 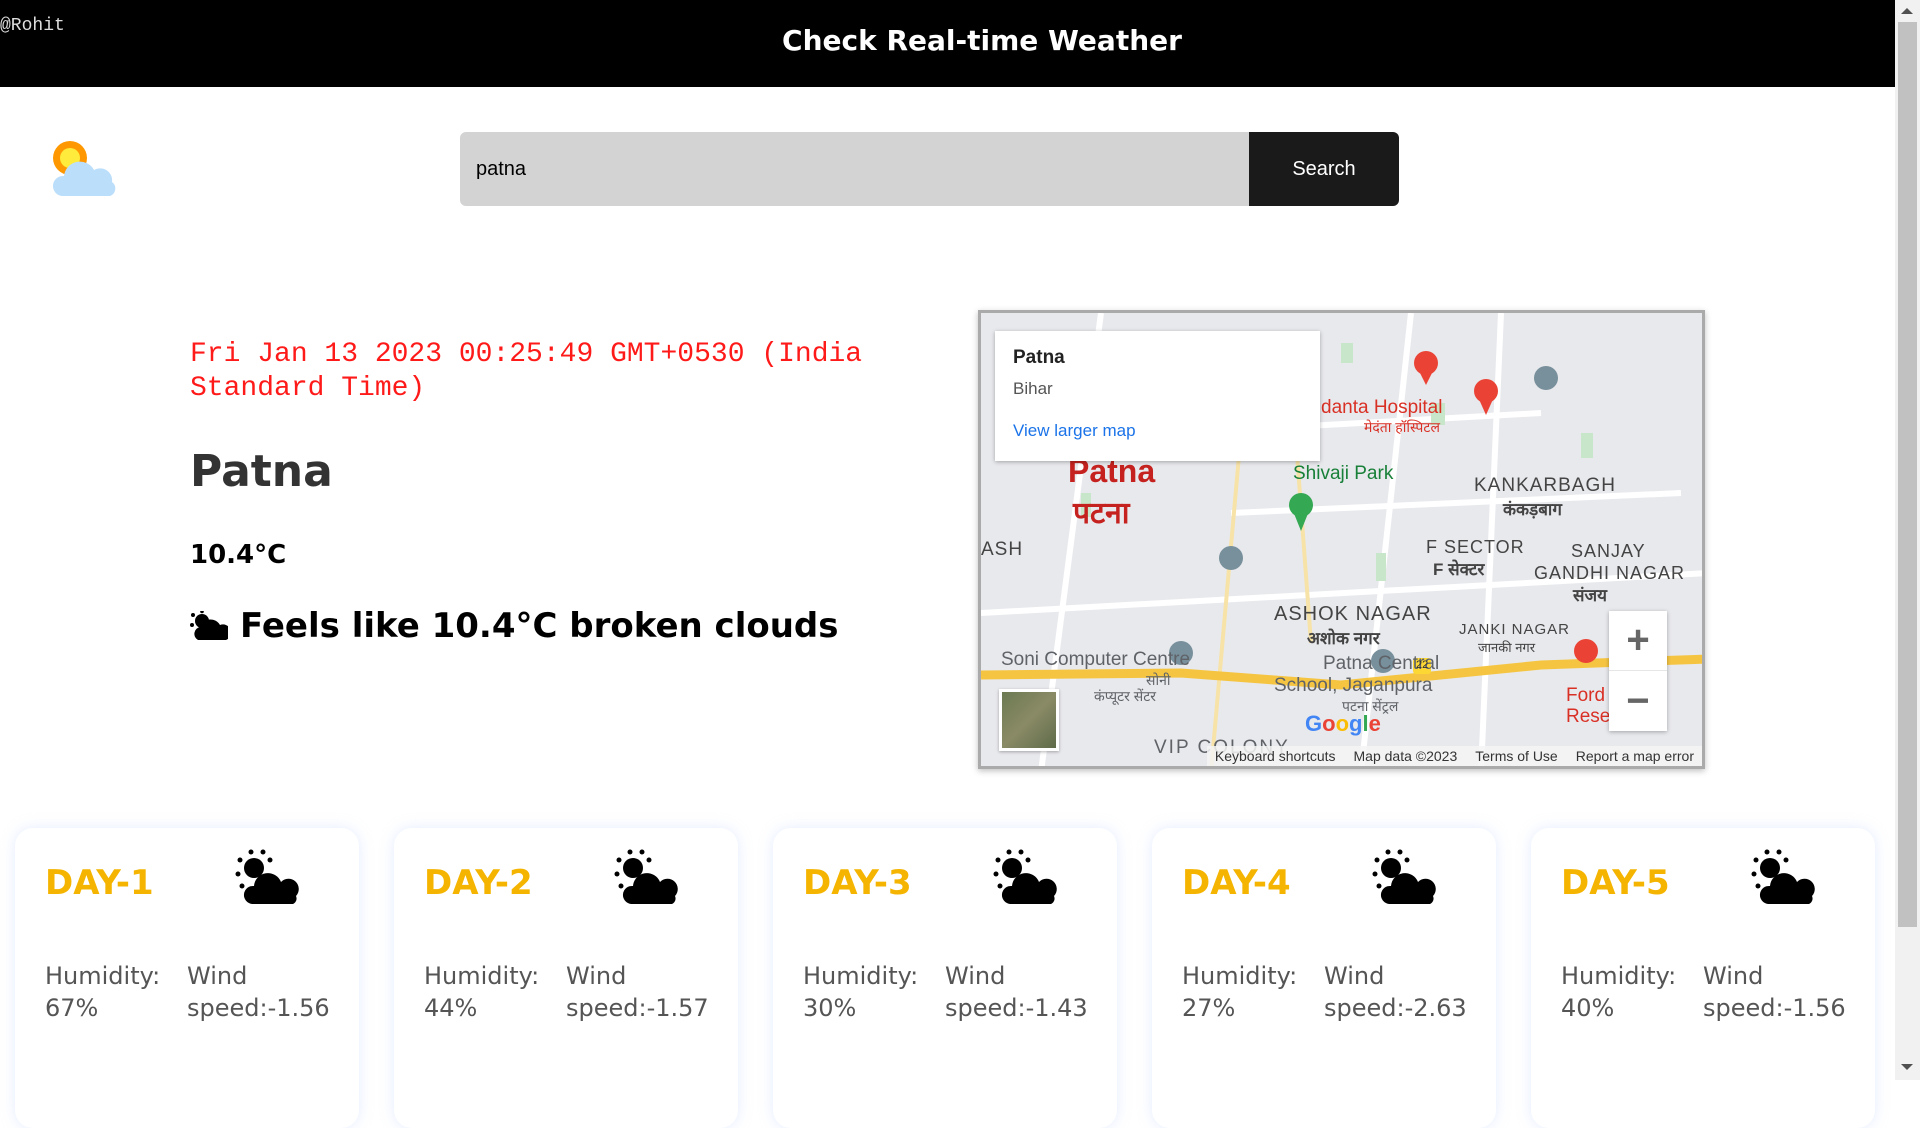 What do you see at coordinates (1353, 685) in the screenshot?
I see `map-label-school-2: School, Jaganpura` at bounding box center [1353, 685].